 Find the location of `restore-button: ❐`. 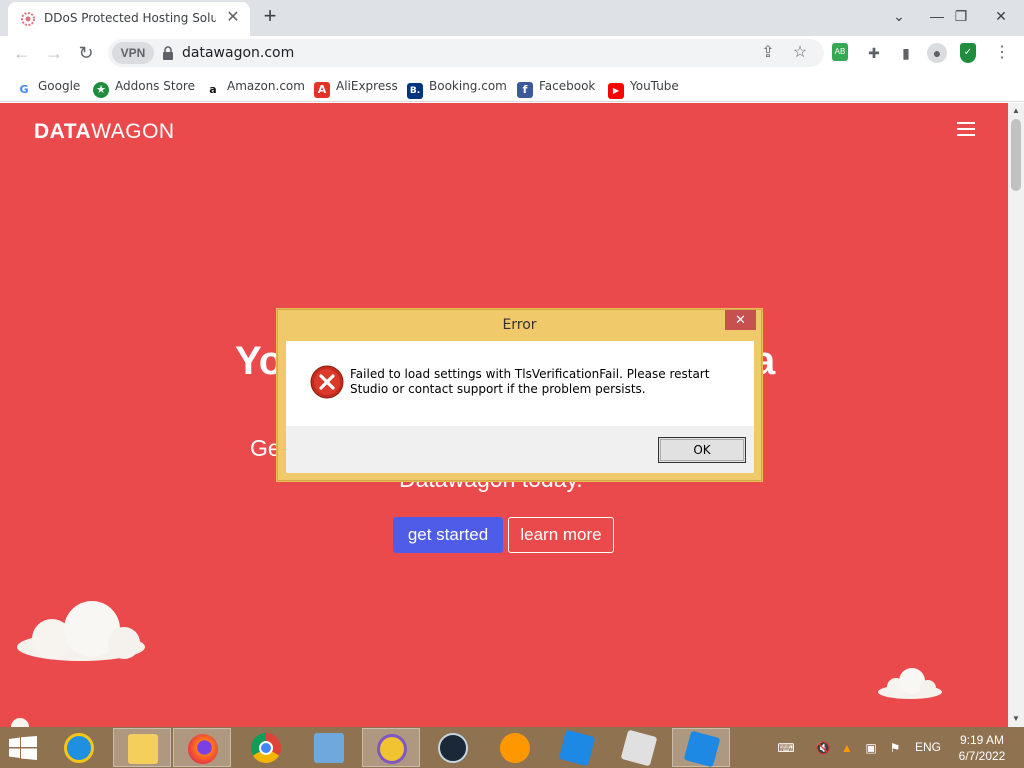

restore-button: ❐ is located at coordinates (961, 16).